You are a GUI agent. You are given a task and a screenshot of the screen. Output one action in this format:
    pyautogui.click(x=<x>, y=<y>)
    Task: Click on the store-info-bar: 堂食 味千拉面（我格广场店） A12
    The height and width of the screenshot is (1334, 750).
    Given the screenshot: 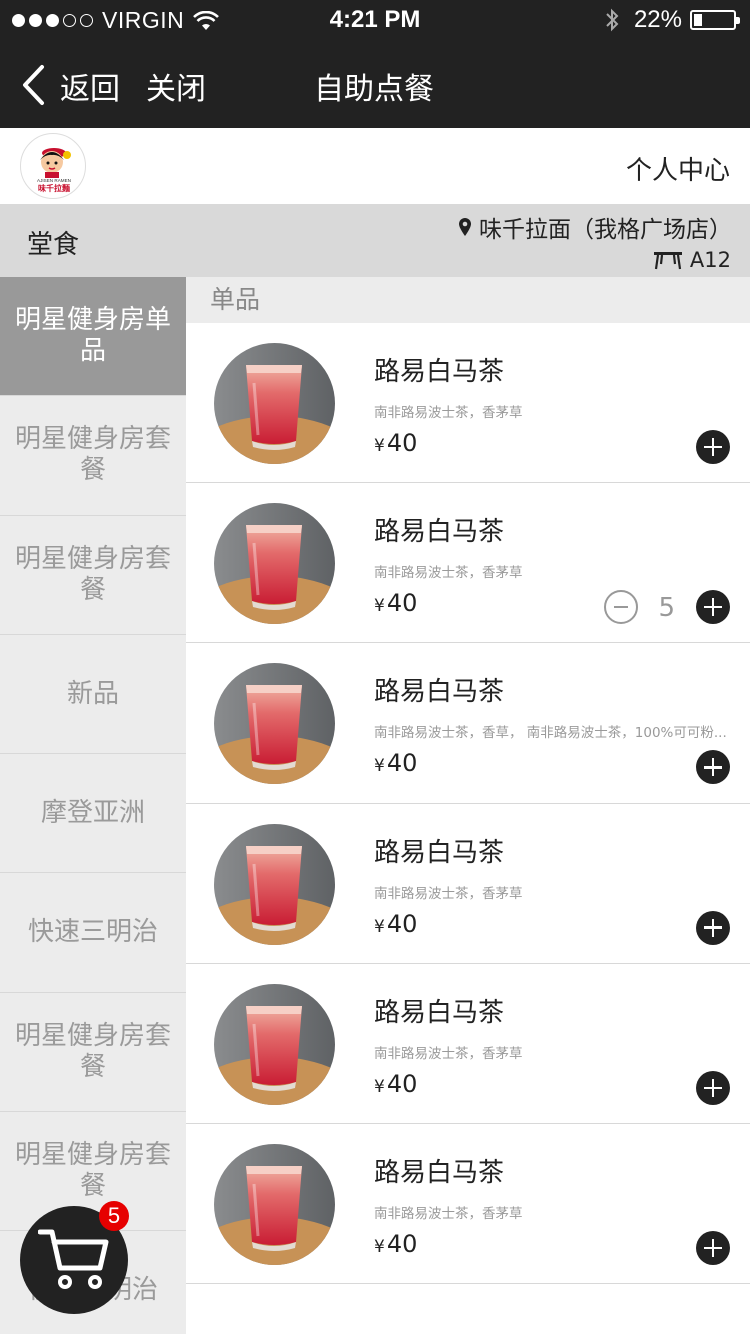 What is the action you would take?
    pyautogui.click(x=375, y=240)
    